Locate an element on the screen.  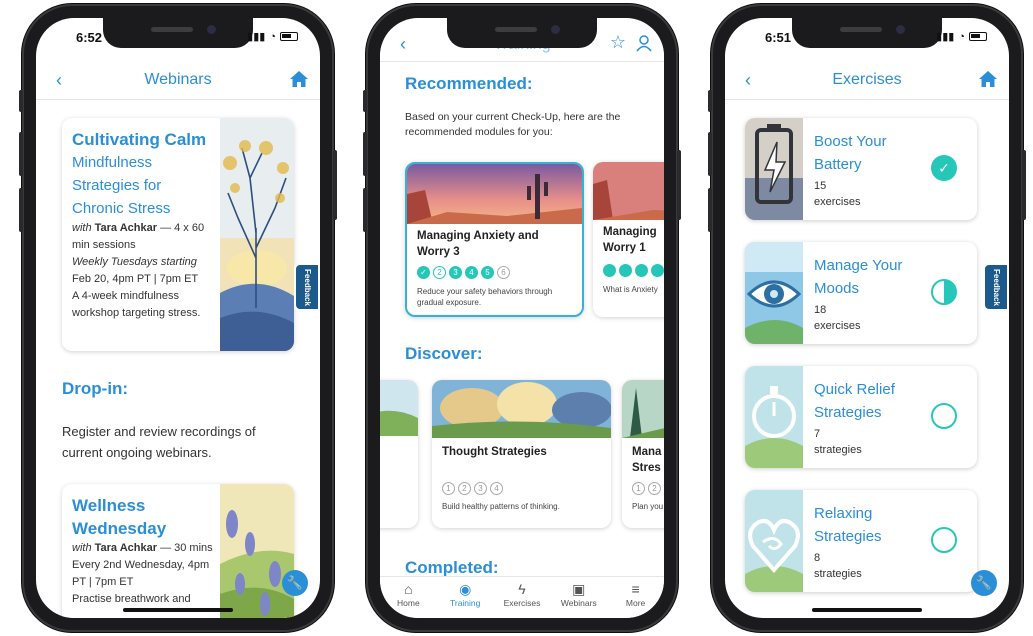
video-icon: ▣ is located at coordinates (579, 589).